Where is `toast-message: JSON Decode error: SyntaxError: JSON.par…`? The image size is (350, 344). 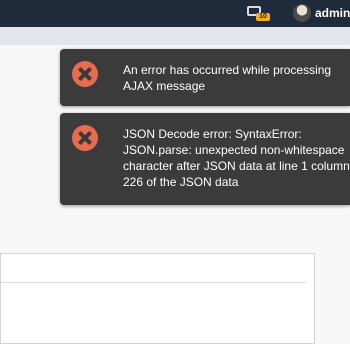 toast-message: JSON Decode error: SyntaxError: JSON.par… is located at coordinates (236, 158).